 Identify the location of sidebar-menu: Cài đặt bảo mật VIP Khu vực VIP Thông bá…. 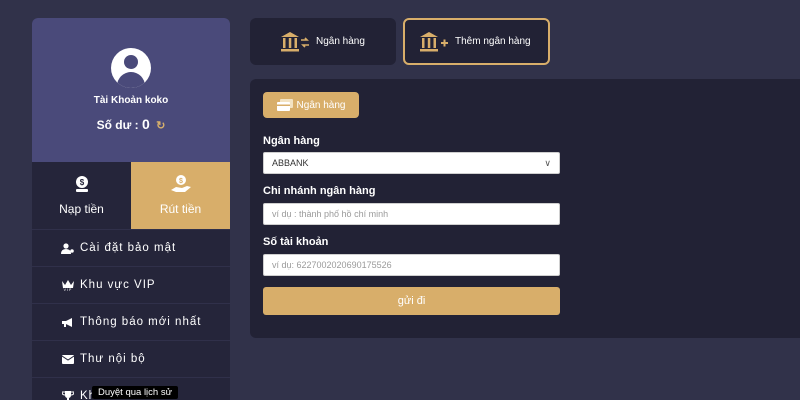
(131, 314).